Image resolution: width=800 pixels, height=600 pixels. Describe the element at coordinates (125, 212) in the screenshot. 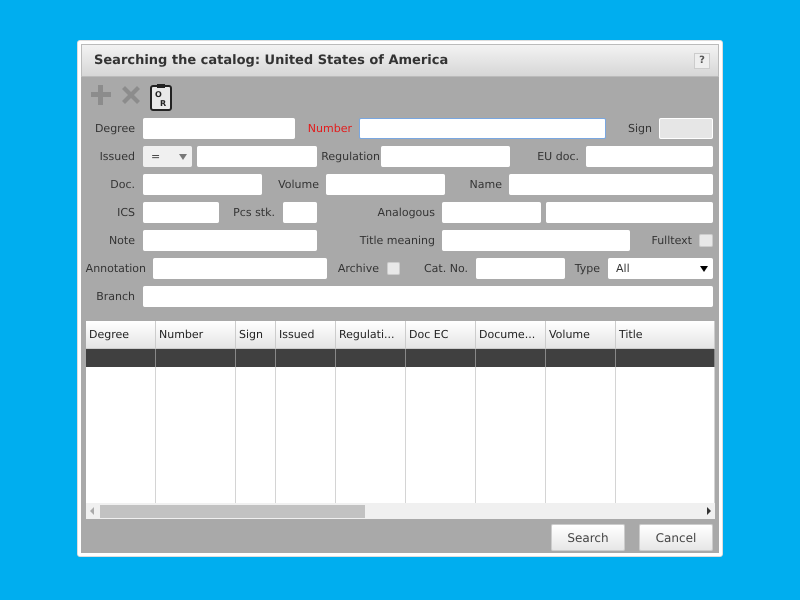

I see `field-label: ICS` at that location.